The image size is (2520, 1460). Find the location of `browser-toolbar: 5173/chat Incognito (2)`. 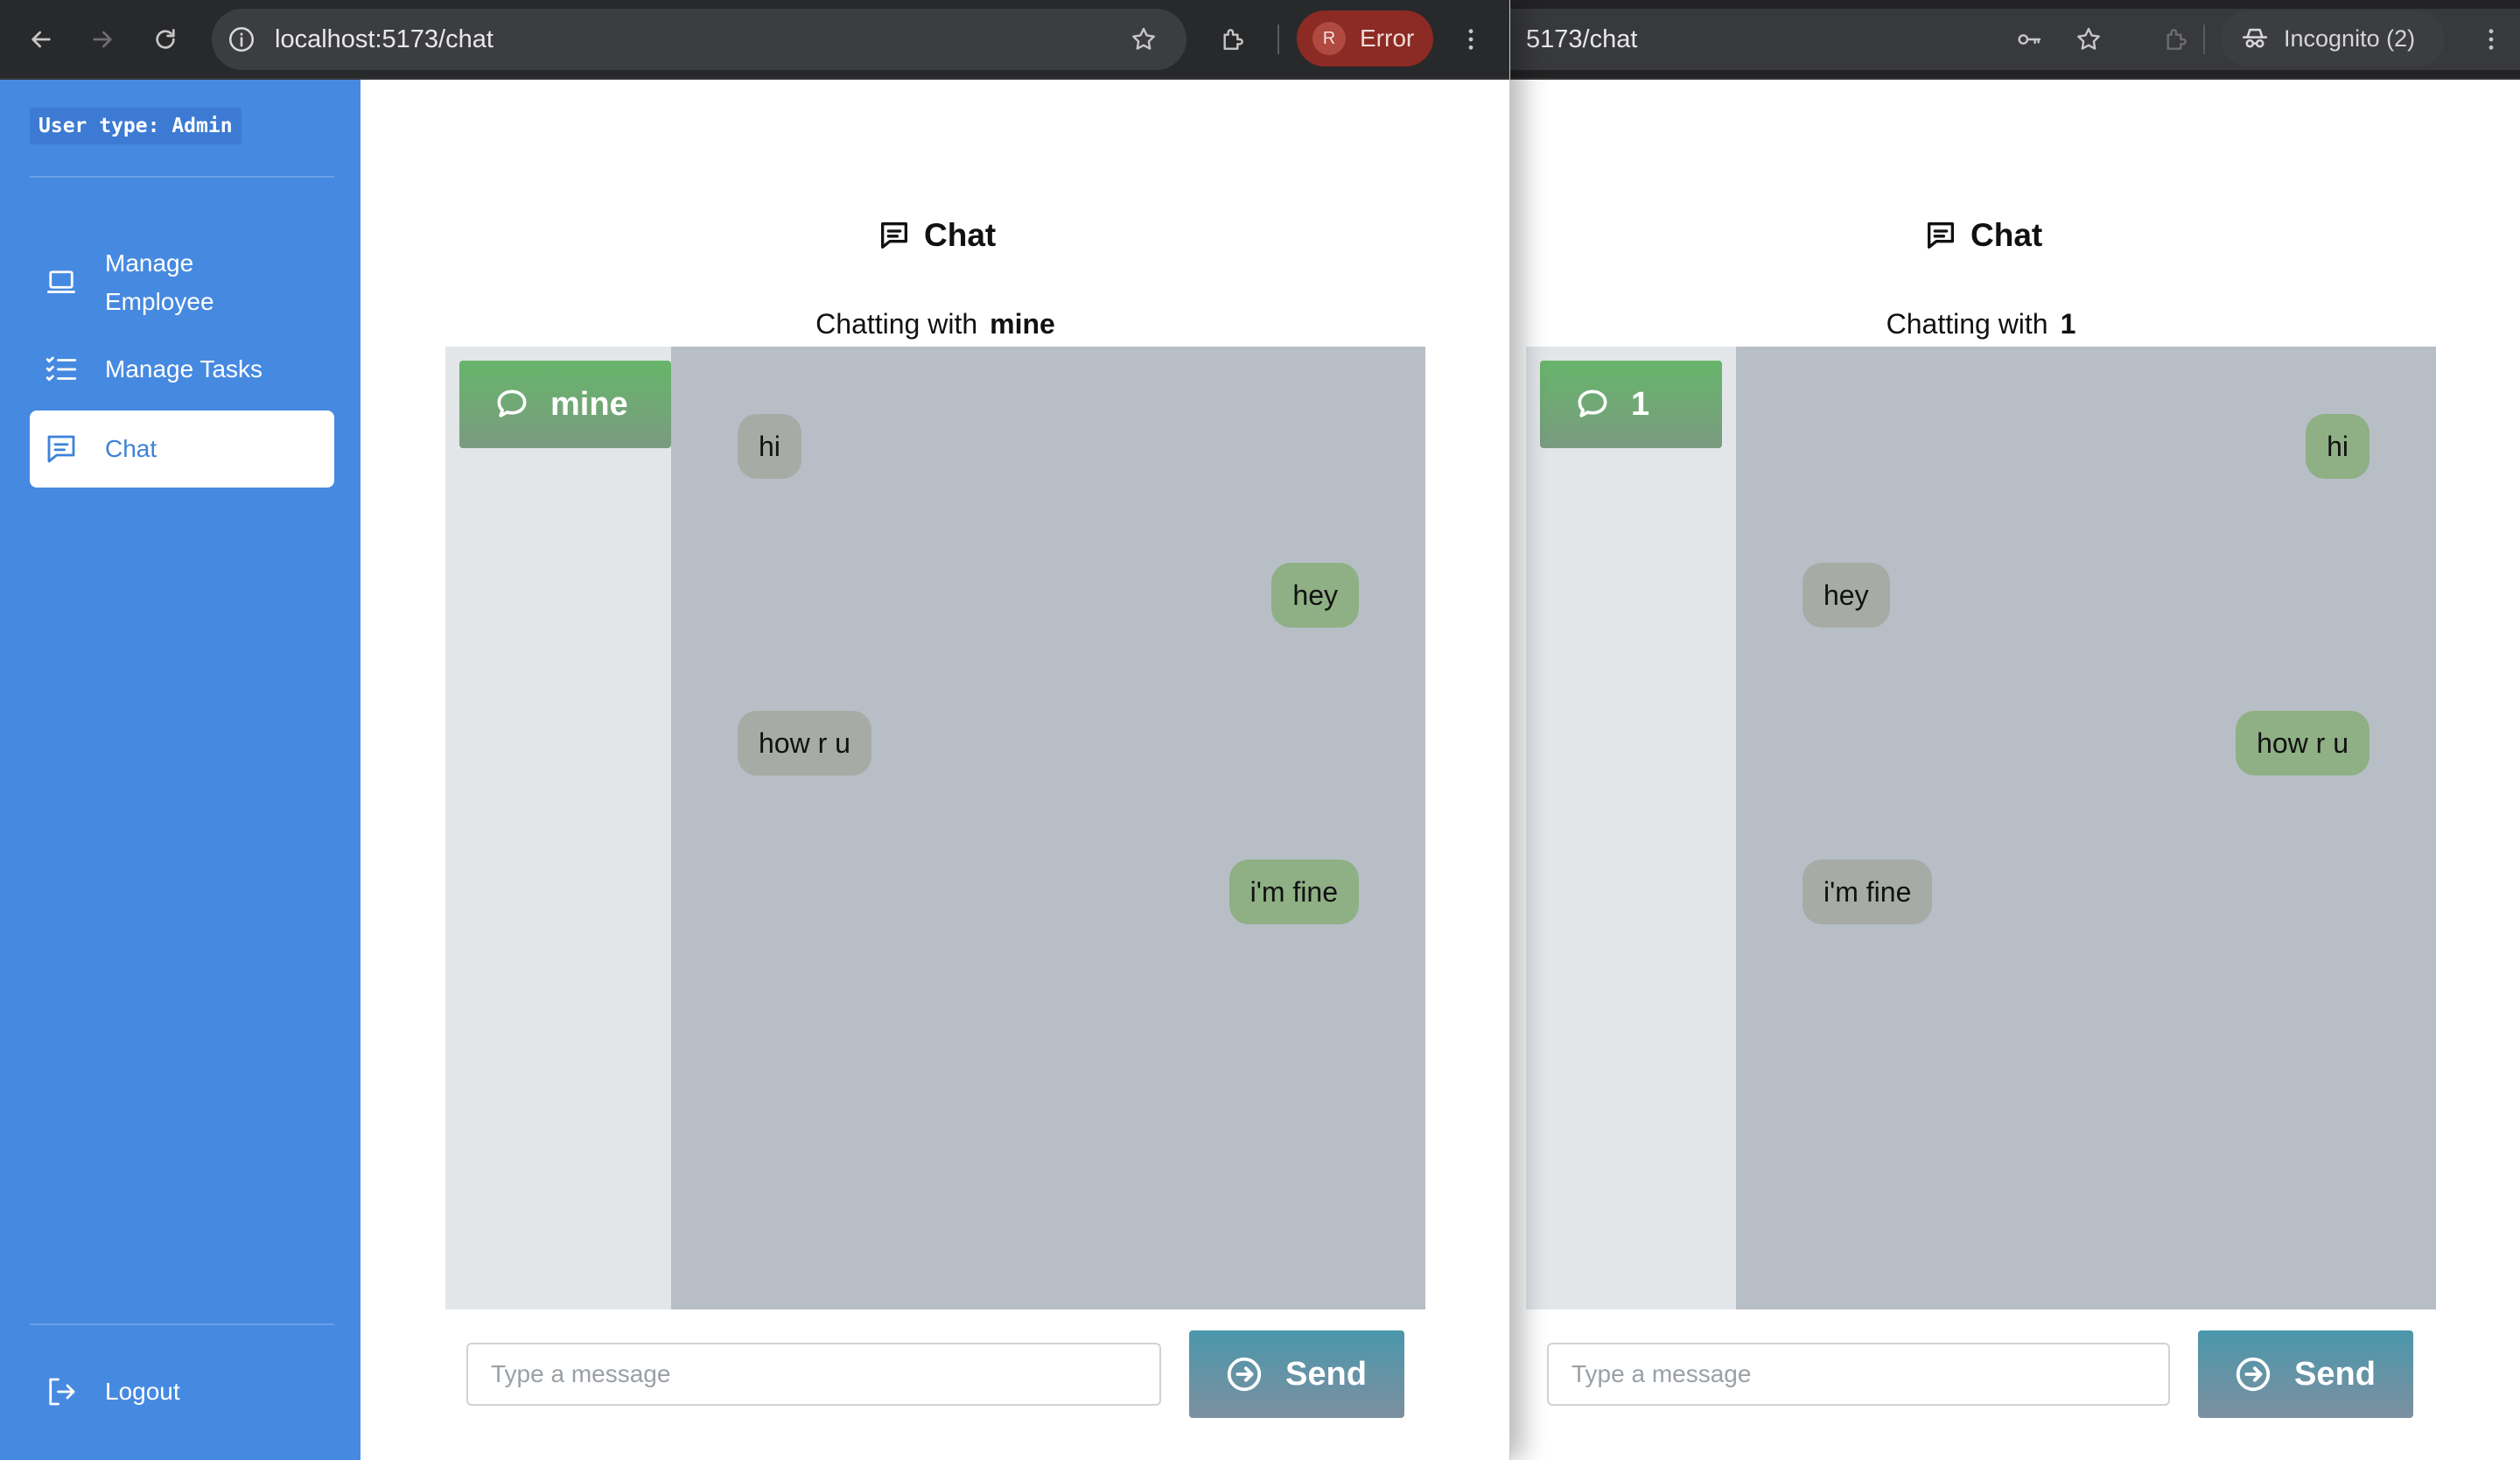

browser-toolbar: 5173/chat Incognito (2) is located at coordinates (2015, 39).